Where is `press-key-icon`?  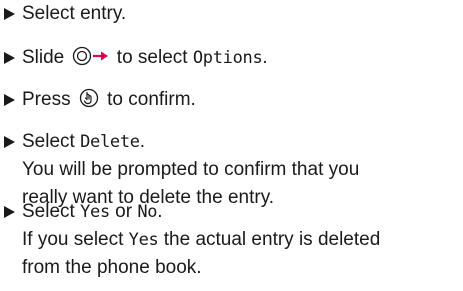
press-key-icon is located at coordinates (89, 98).